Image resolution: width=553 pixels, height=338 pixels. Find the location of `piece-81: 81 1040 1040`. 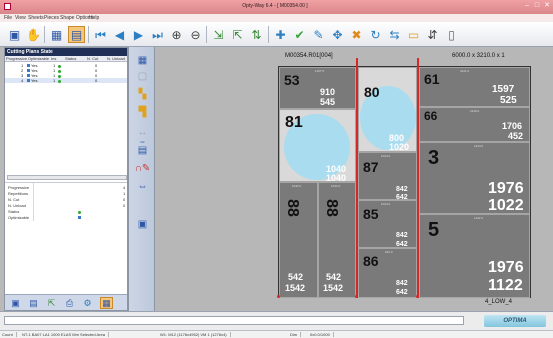

piece-81: 81 1040 1040 is located at coordinates (317, 146).